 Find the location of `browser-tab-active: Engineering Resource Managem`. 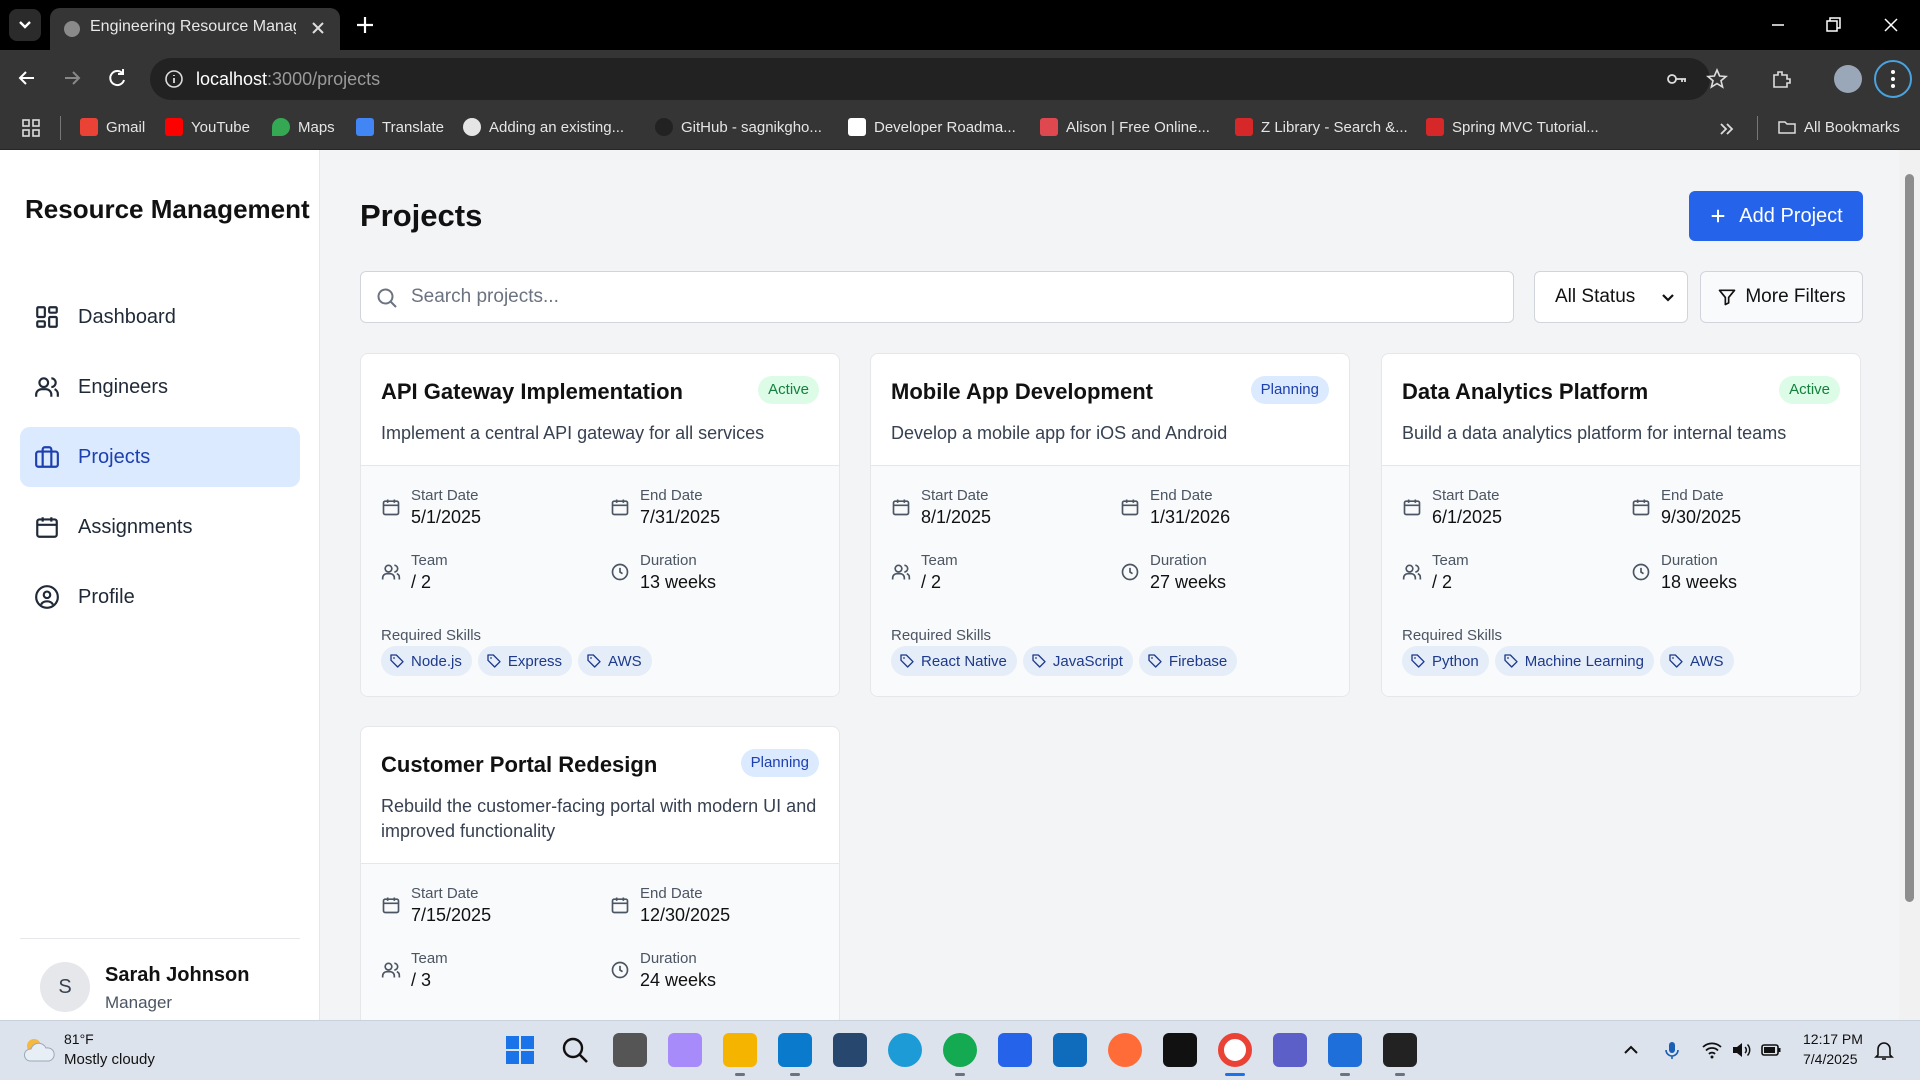

browser-tab-active: Engineering Resource Managem is located at coordinates (195, 29).